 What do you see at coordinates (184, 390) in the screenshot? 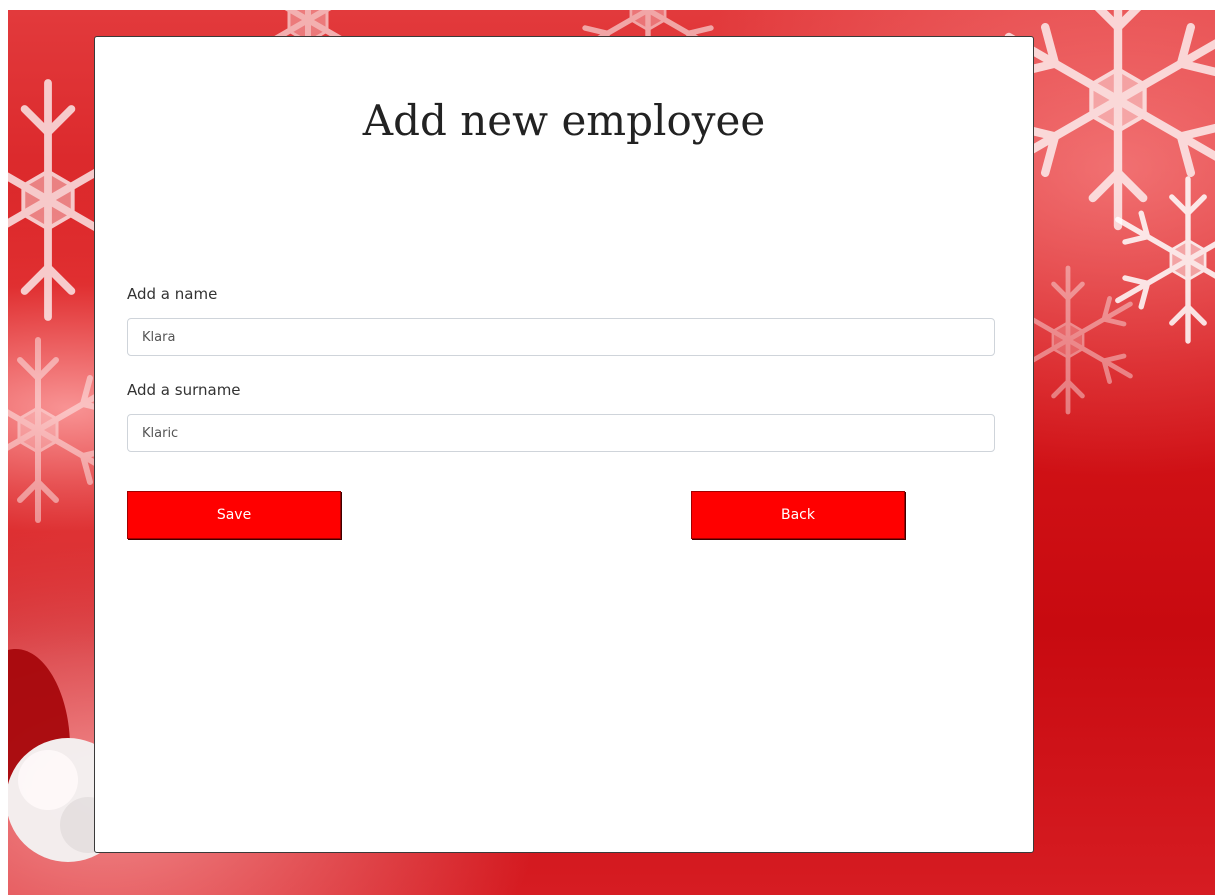
I see `surname-label: Add a surname` at bounding box center [184, 390].